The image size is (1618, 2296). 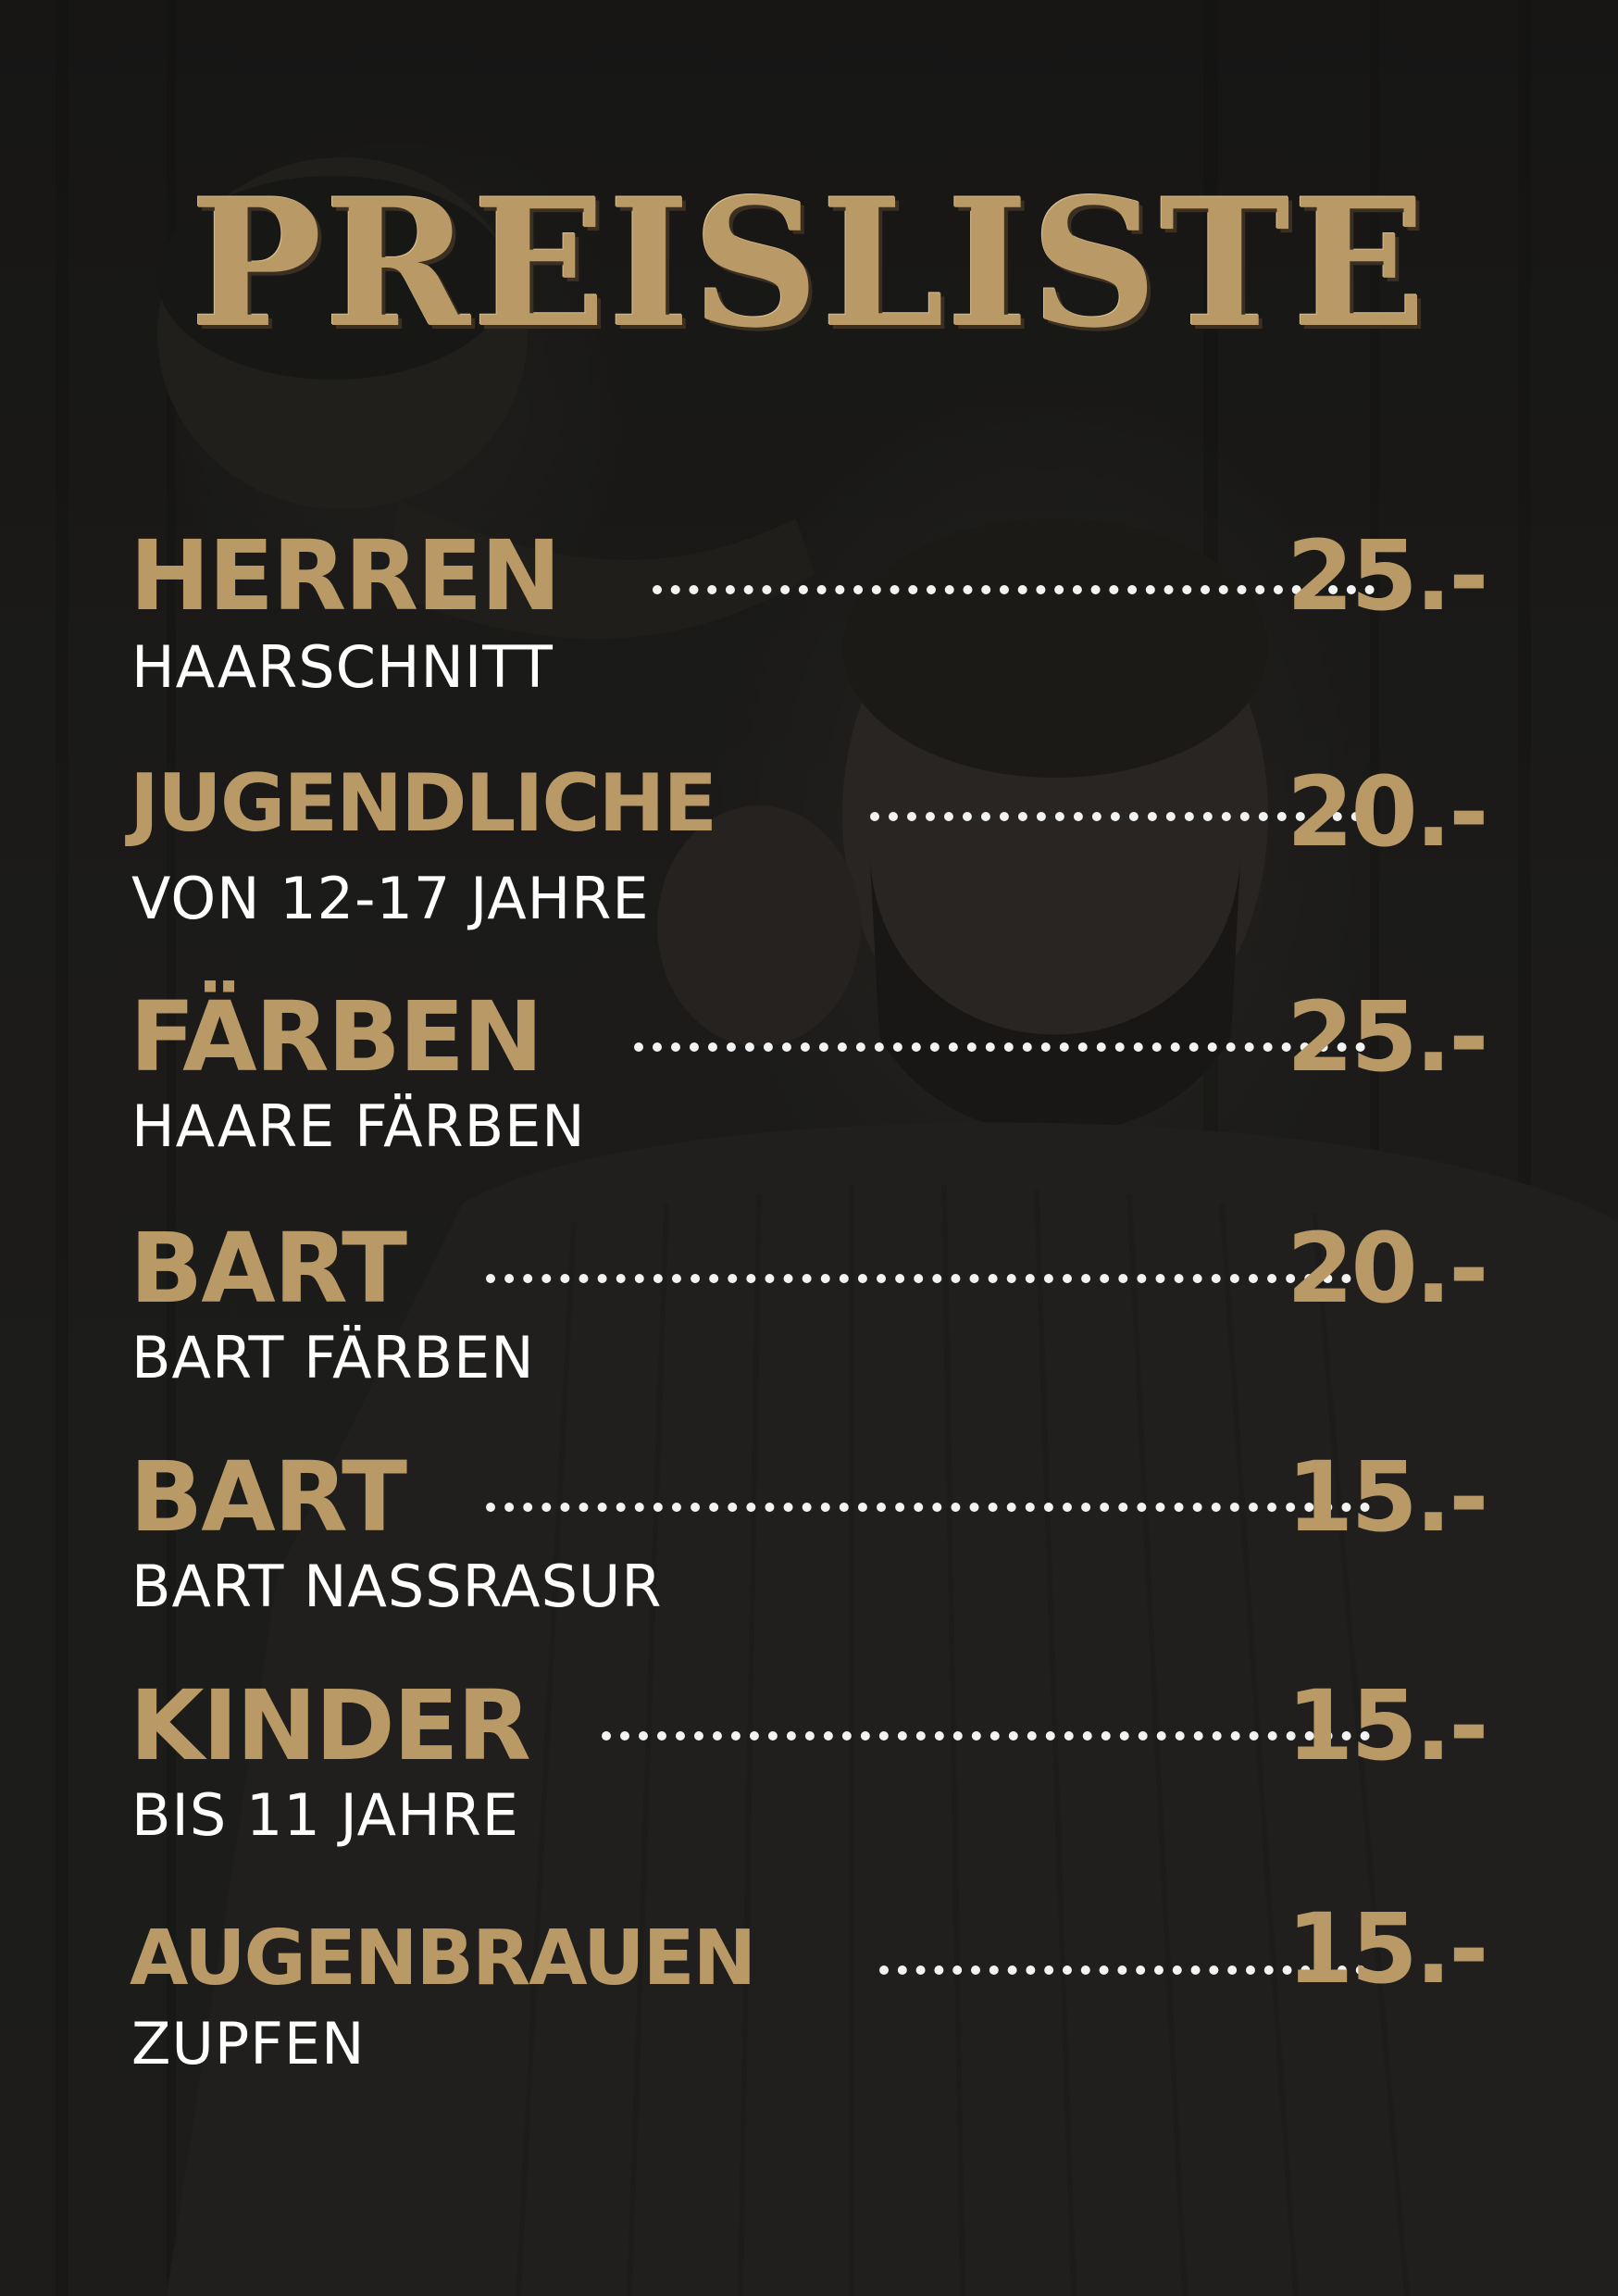 I want to click on page-title: PREISLISTE, so click(x=809, y=263).